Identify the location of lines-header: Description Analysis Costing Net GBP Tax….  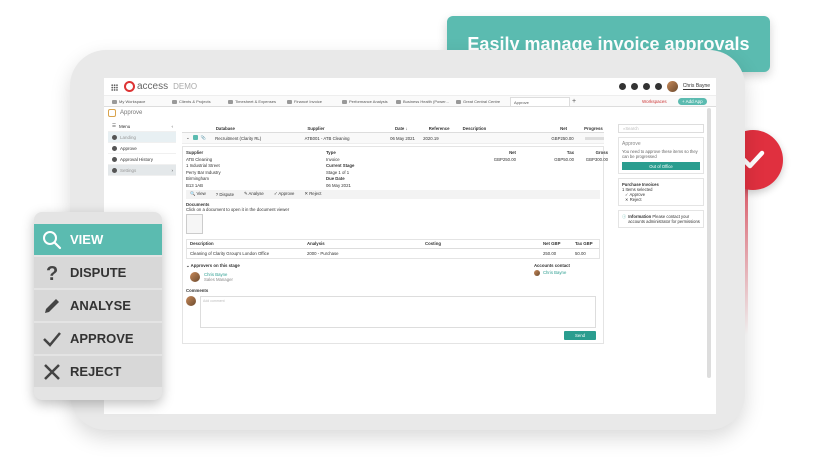
(393, 244).